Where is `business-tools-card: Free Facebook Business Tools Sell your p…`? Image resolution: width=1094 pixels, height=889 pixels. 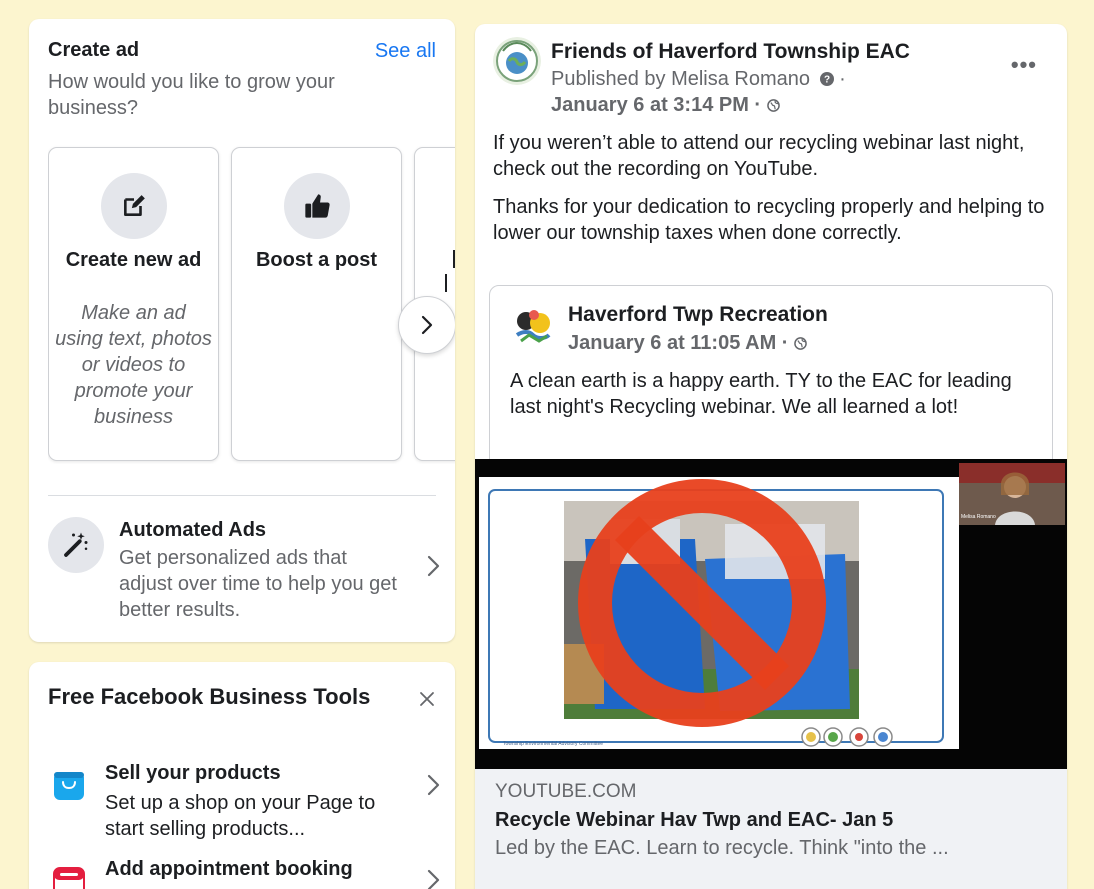 business-tools-card: Free Facebook Business Tools Sell your p… is located at coordinates (242, 775).